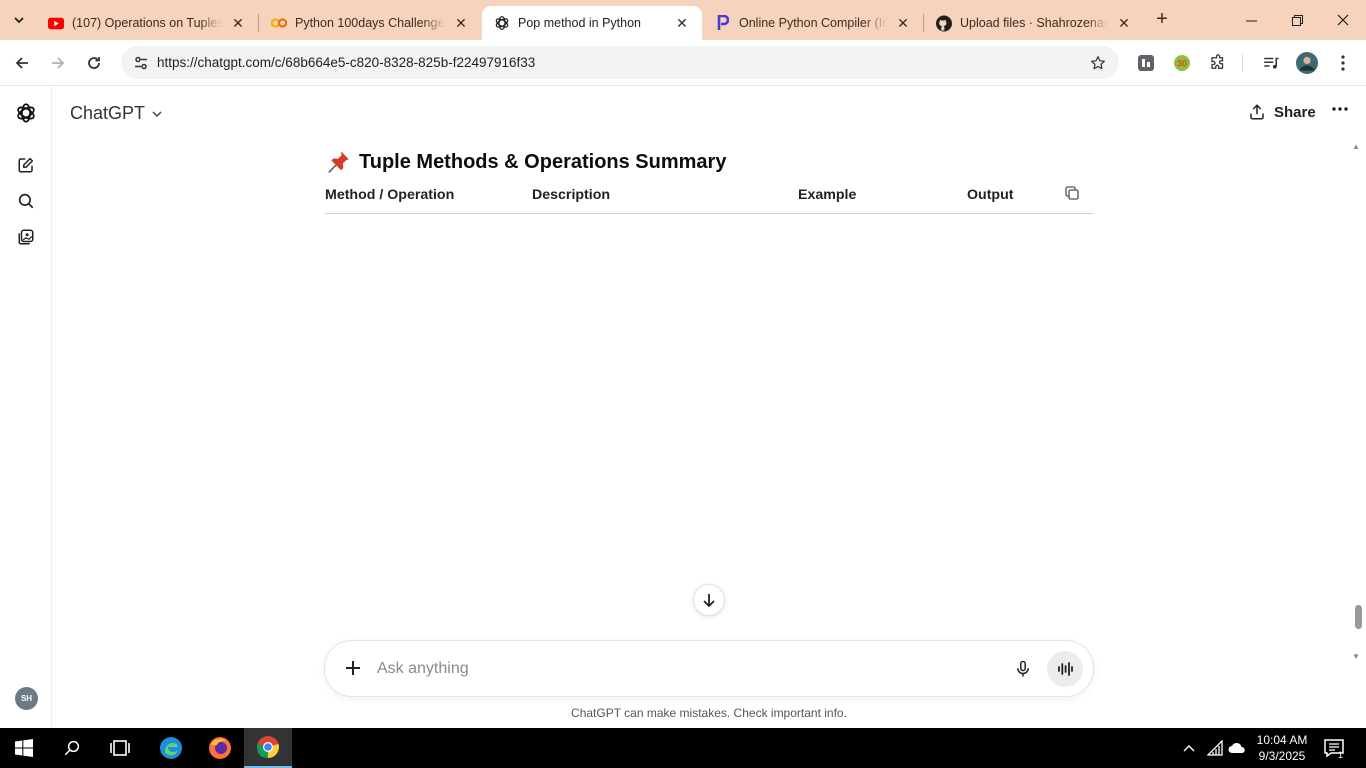  I want to click on library-icon, so click(26, 237).